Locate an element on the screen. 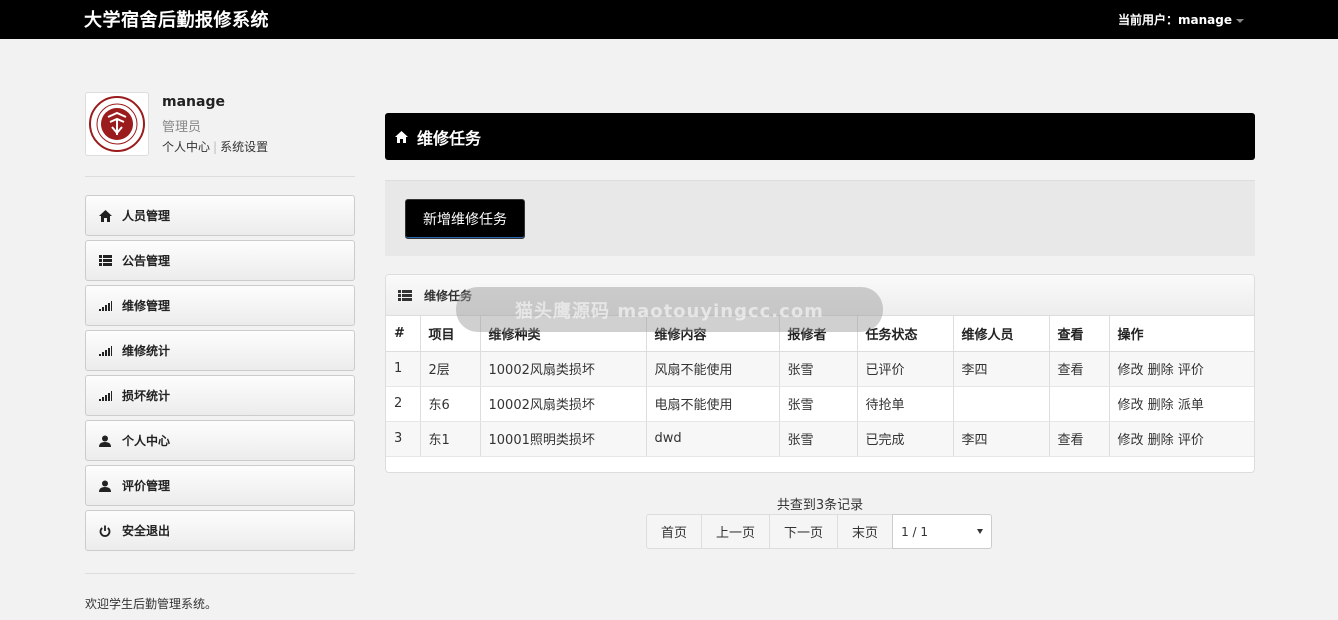 The image size is (1338, 620). university-logo-icon is located at coordinates (117, 124).